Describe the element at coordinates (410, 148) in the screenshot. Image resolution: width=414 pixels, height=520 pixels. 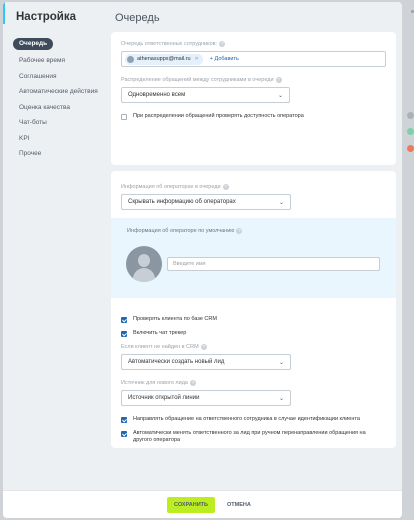
I see `notification-icon` at that location.